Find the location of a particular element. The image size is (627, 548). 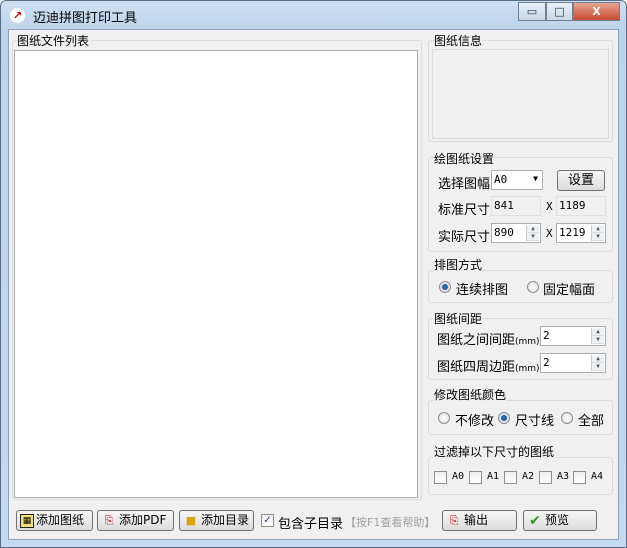

filter-a4-checkbox is located at coordinates (579, 477).